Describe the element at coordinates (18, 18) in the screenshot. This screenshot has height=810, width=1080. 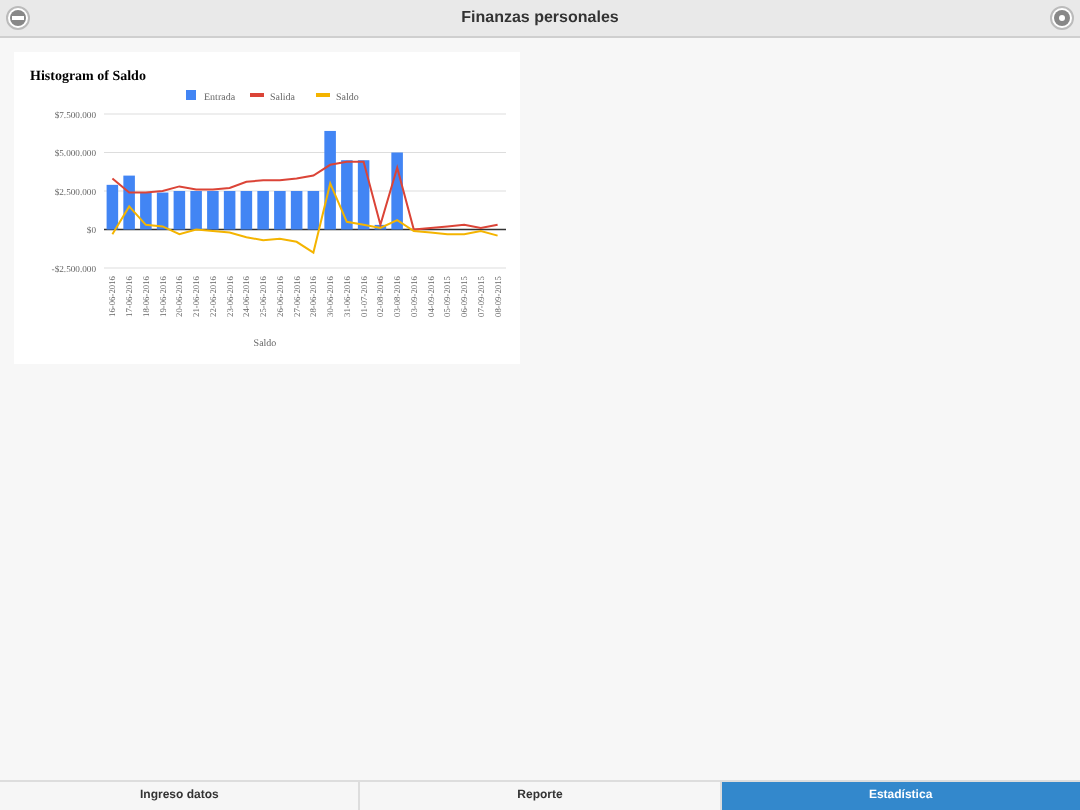
I see `menu-icon` at that location.